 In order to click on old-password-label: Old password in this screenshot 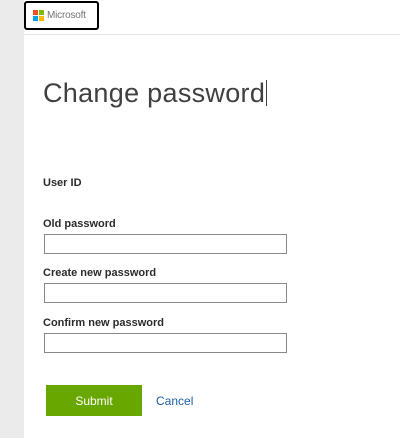, I will do `click(79, 224)`.